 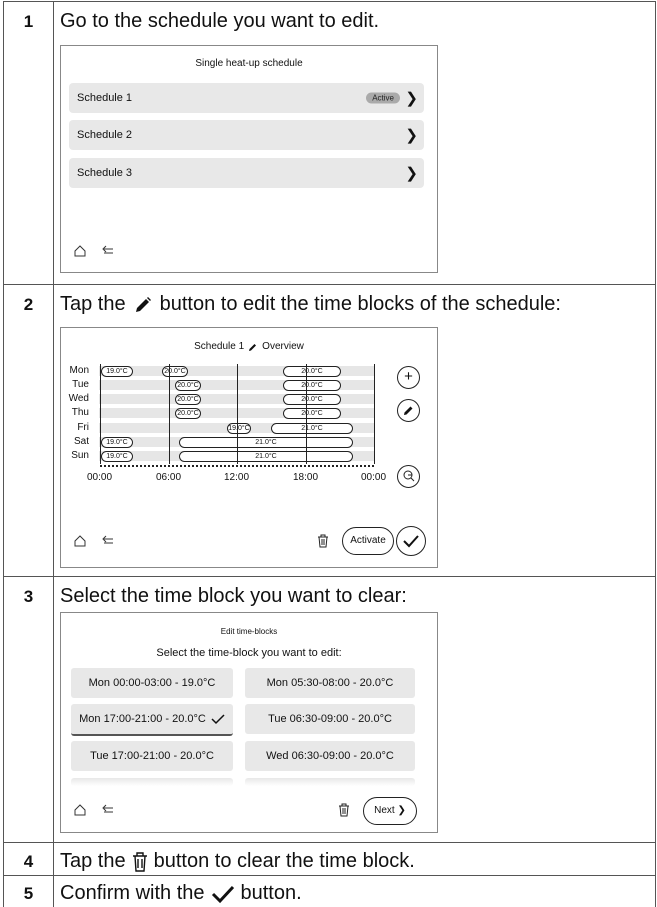 What do you see at coordinates (249, 631) in the screenshot?
I see `screen-title: Edit time-blocks` at bounding box center [249, 631].